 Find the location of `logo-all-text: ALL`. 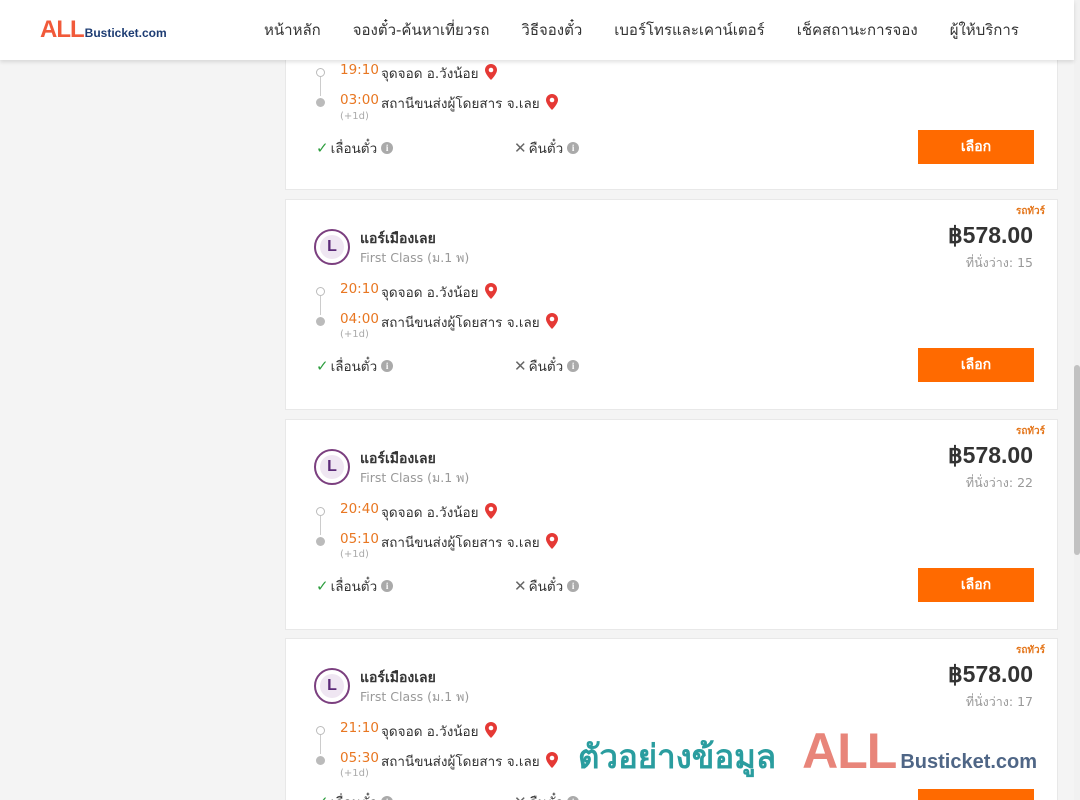

logo-all-text: ALL is located at coordinates (62, 29).